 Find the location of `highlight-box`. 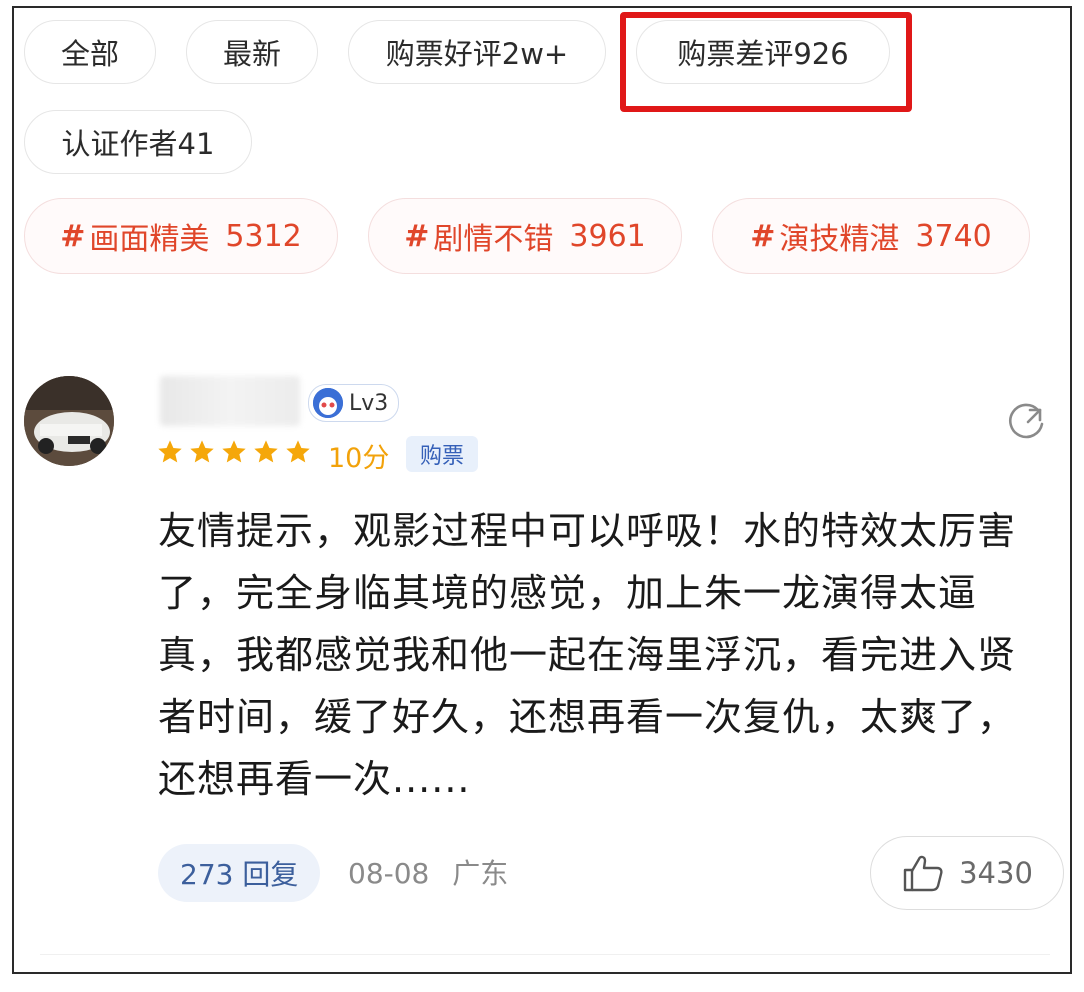

highlight-box is located at coordinates (766, 62).